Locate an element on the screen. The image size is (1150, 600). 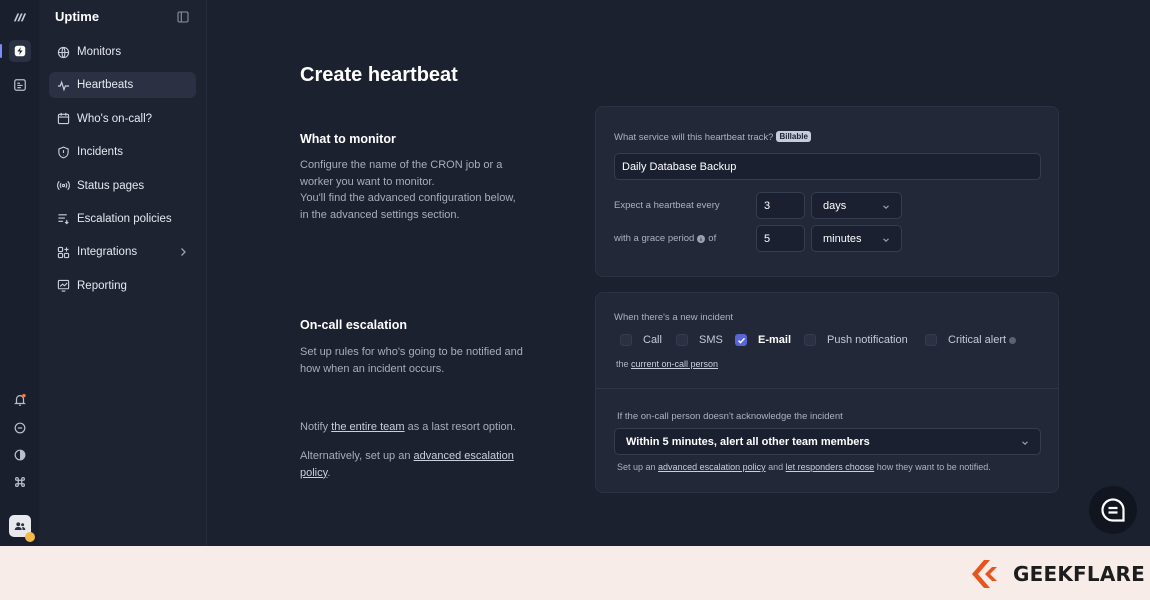
description-line: in the advanced settings section. is located at coordinates (380, 214).